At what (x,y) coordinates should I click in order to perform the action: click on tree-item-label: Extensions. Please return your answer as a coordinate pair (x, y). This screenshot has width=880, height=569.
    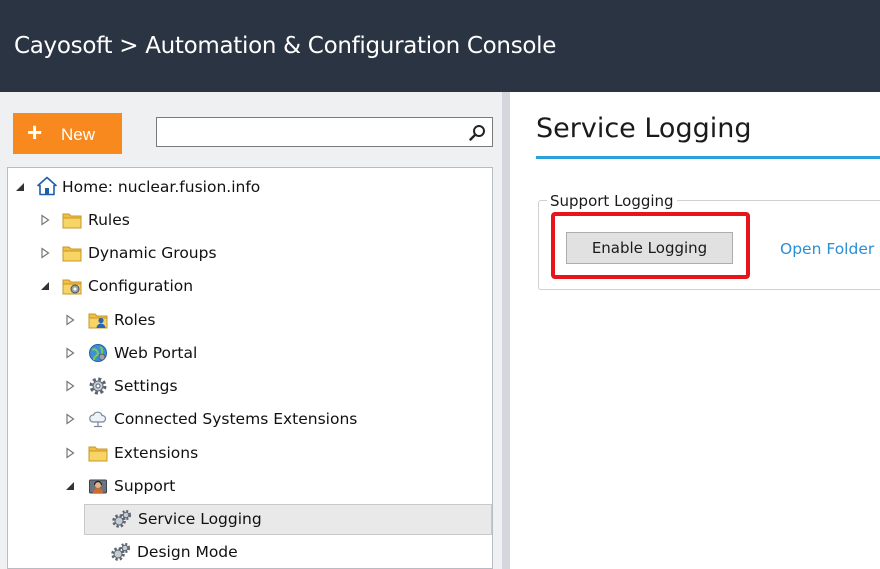
    Looking at the image, I should click on (156, 453).